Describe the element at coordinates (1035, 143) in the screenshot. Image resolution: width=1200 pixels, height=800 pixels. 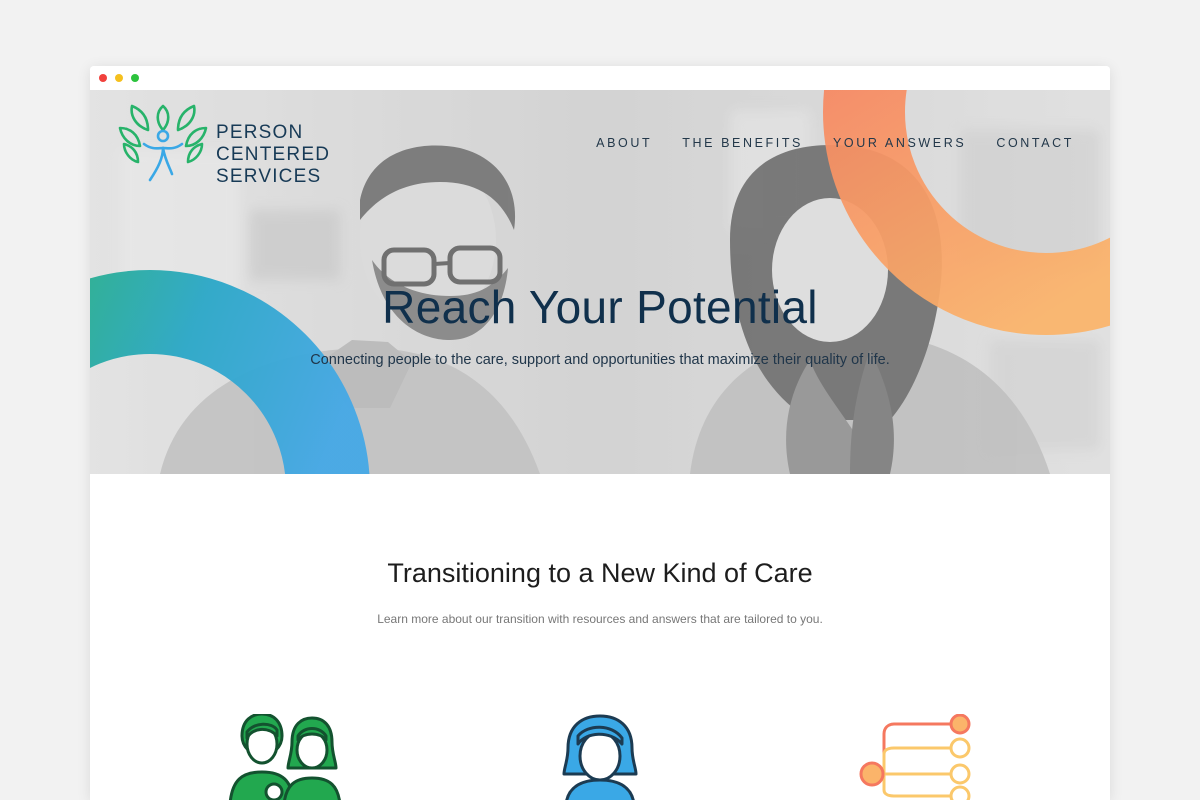
I see `nav-contact: CONTACT` at that location.